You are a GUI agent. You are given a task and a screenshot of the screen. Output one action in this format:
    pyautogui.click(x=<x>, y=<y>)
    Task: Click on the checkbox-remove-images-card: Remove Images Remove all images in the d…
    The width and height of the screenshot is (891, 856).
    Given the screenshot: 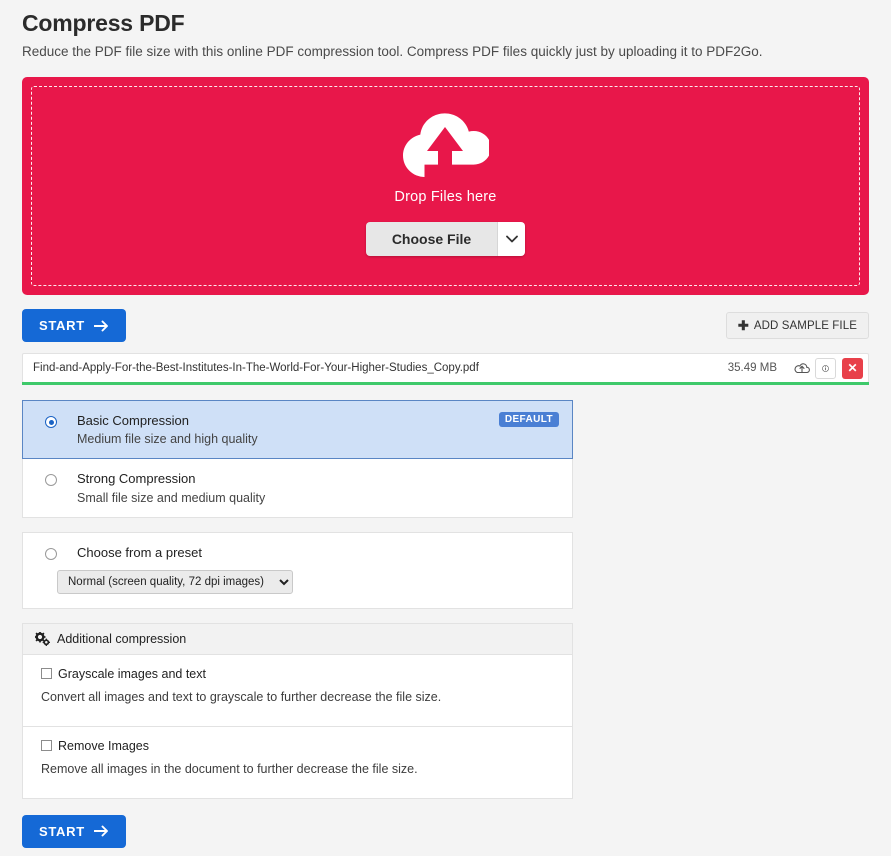 What is the action you would take?
    pyautogui.click(x=297, y=762)
    